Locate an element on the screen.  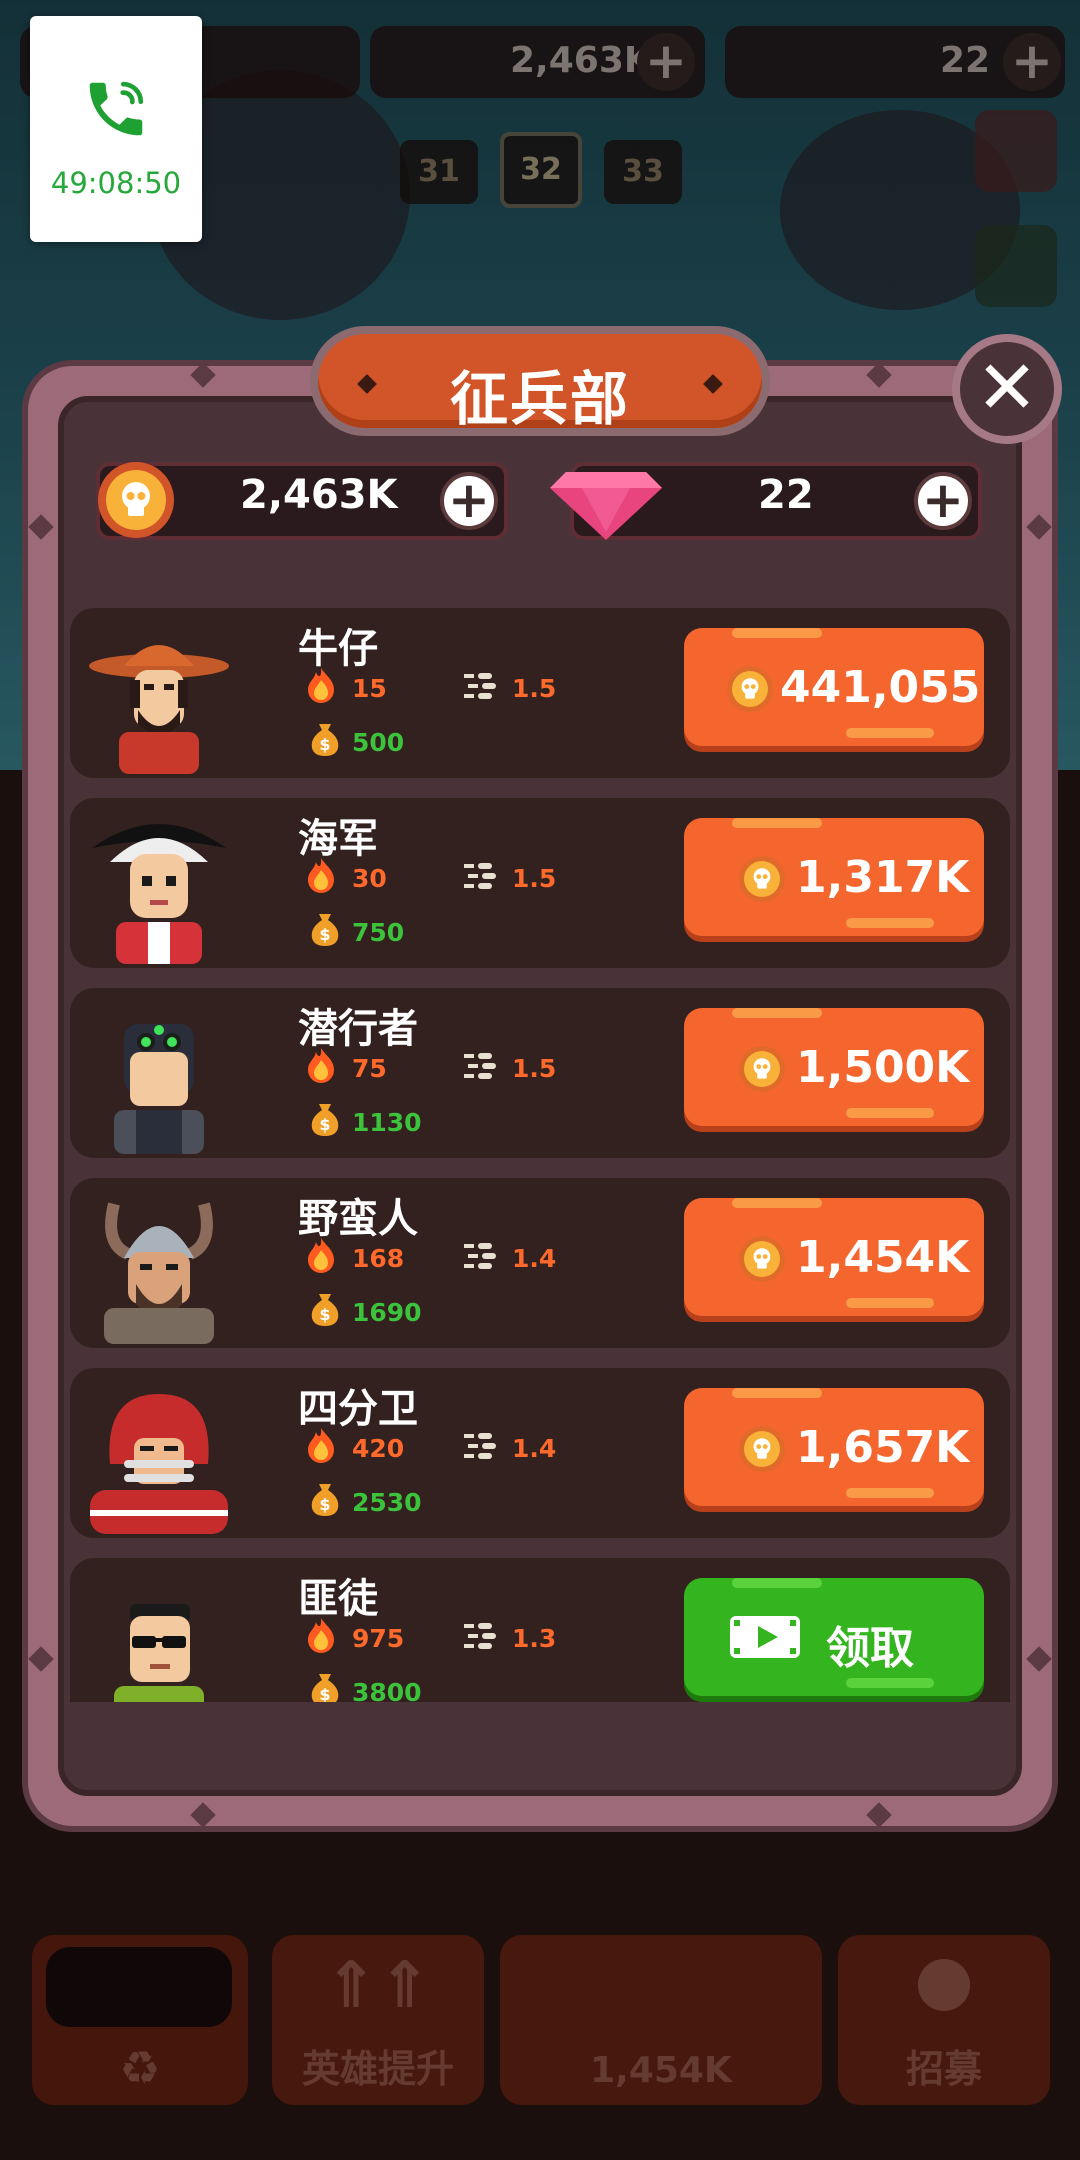
hero-income: 2530 is located at coordinates (387, 1502).